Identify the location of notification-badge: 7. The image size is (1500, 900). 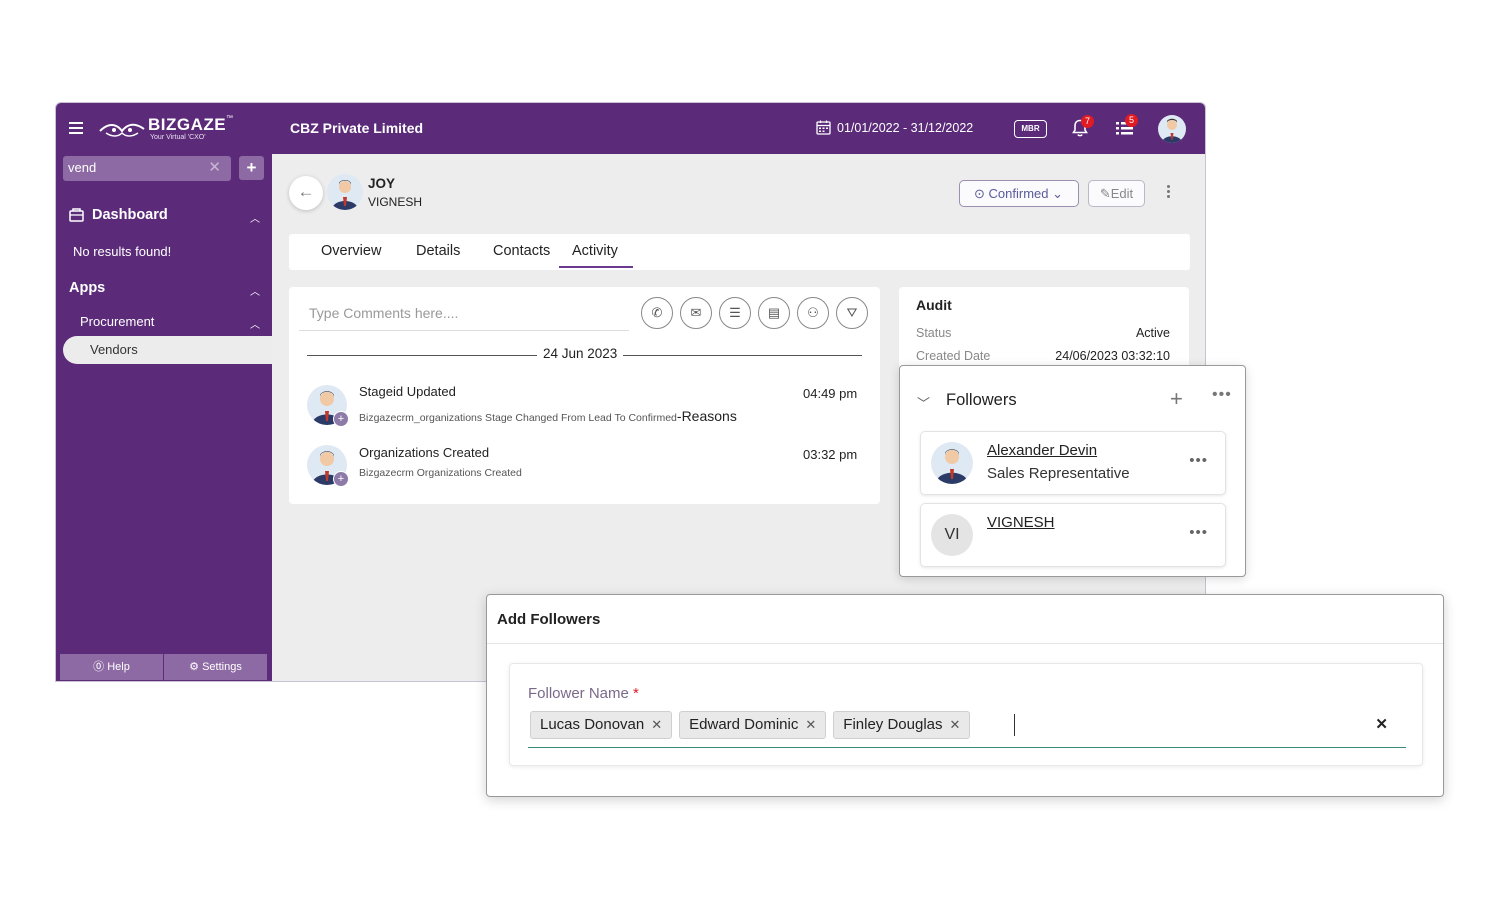
(1087, 121).